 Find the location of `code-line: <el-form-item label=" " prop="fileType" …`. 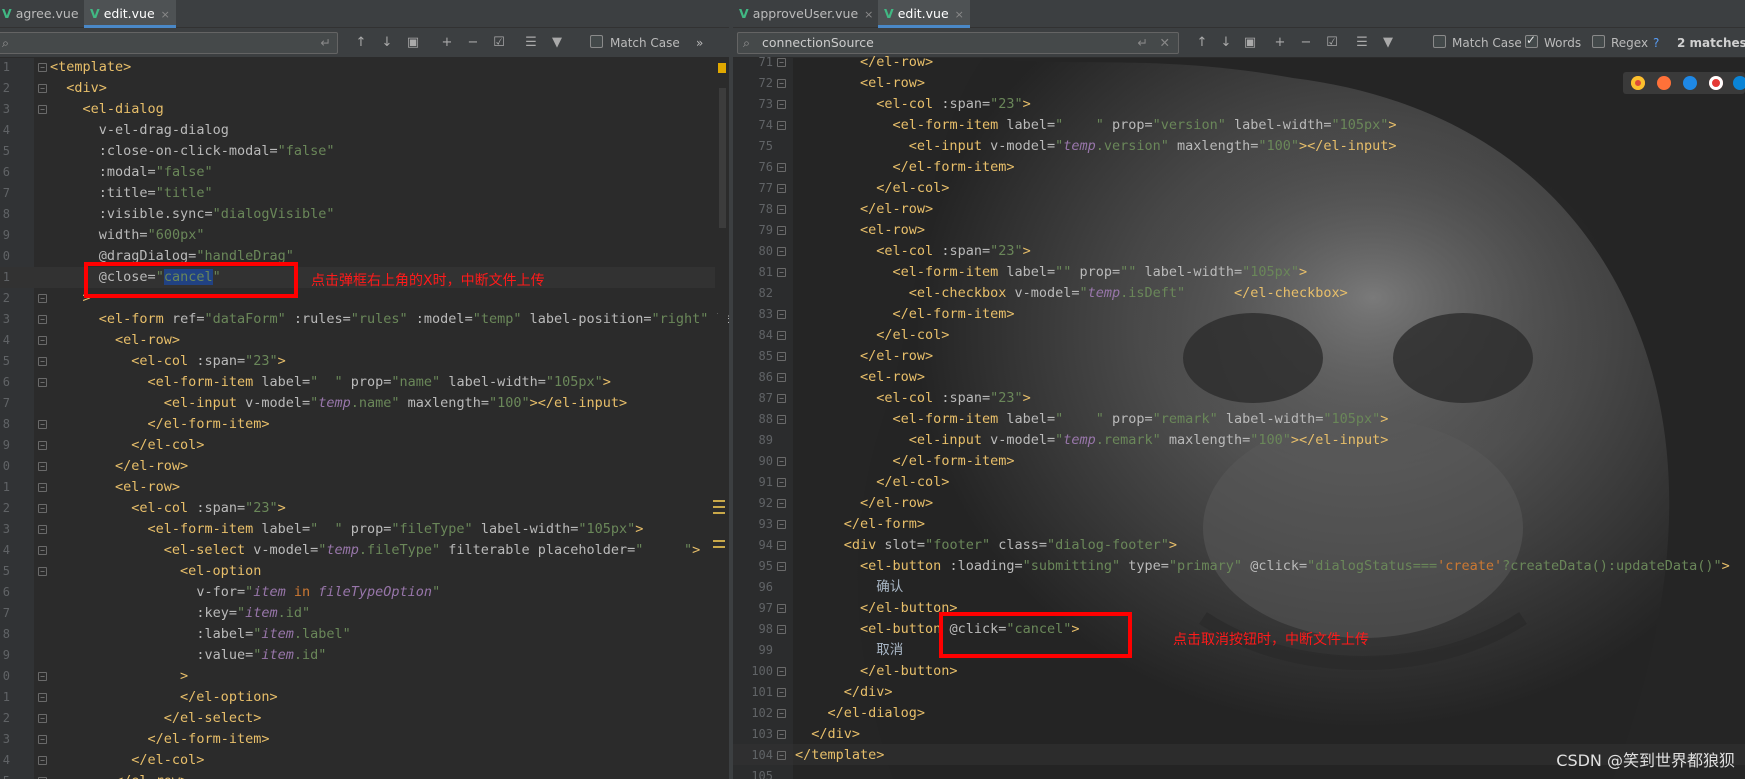

code-line: <el-form-item label=" " prop="fileType" … is located at coordinates (347, 529).